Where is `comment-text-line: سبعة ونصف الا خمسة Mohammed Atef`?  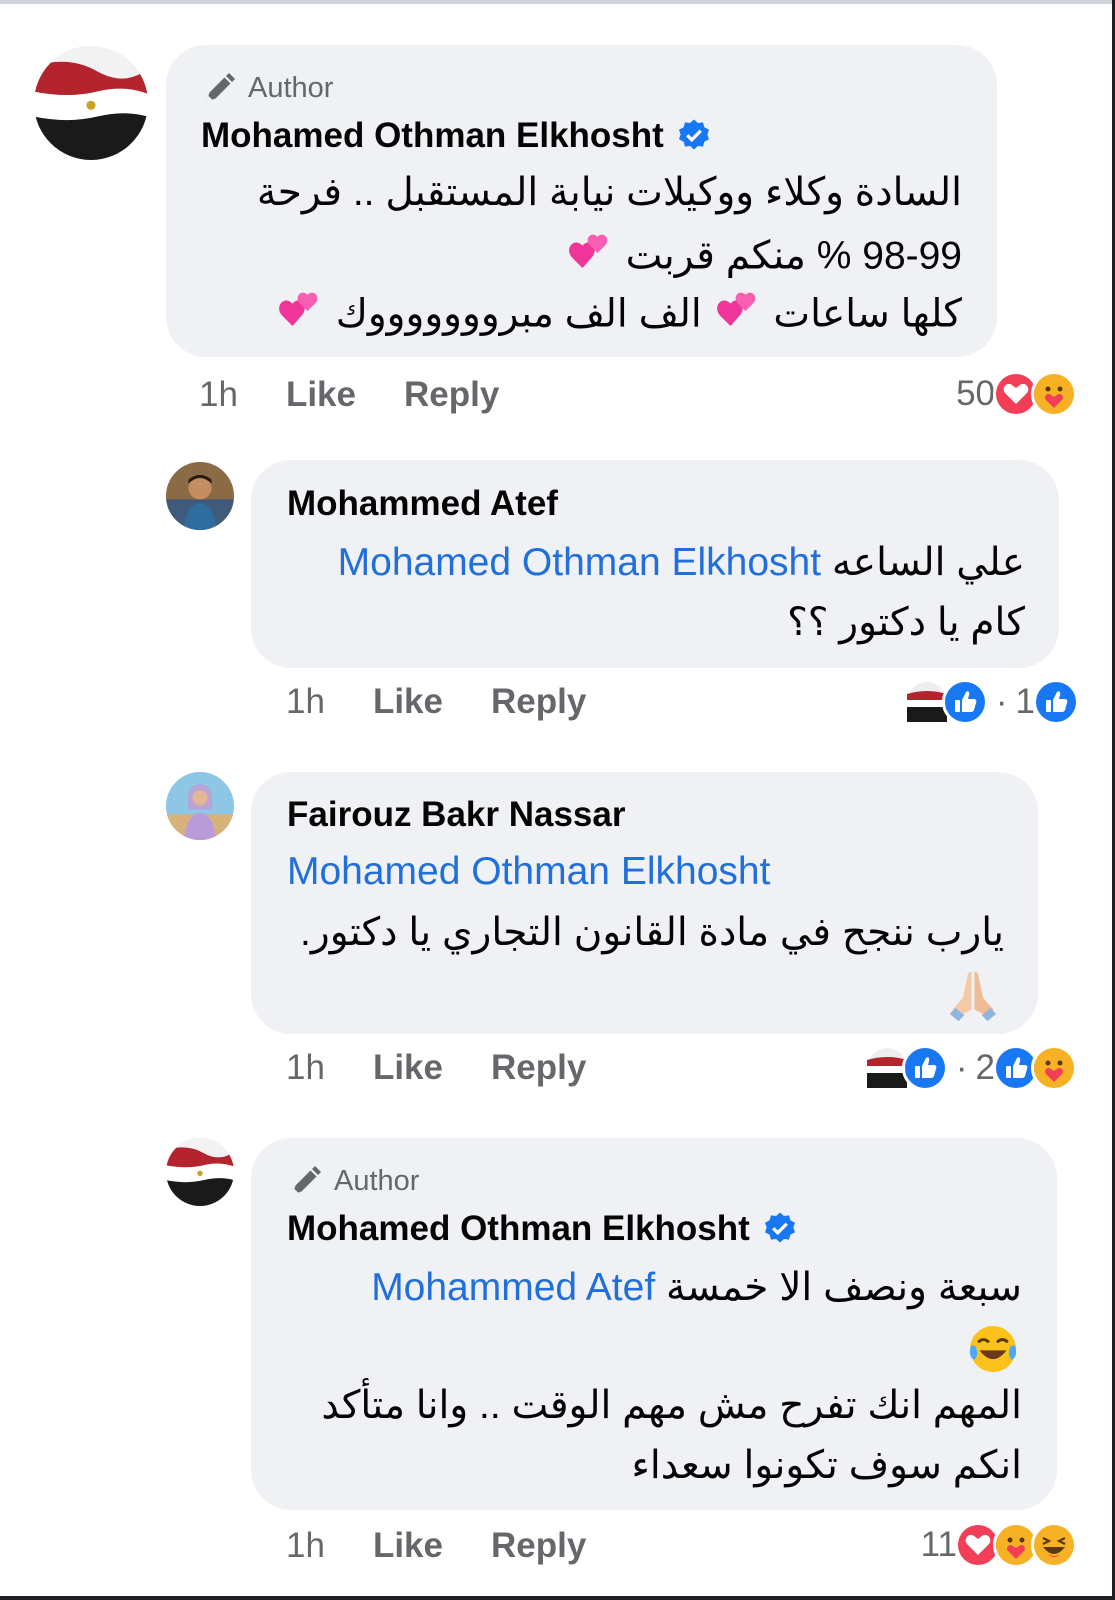
comment-text-line: سبعة ونصف الا خمسة Mohammed Atef is located at coordinates (696, 1287).